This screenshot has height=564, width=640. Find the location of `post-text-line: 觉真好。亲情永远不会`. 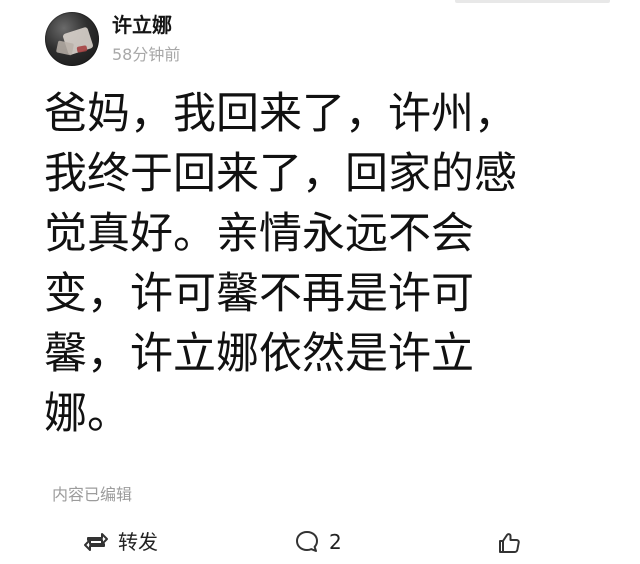

post-text-line: 觉真好。亲情永远不会 is located at coordinates (259, 234).